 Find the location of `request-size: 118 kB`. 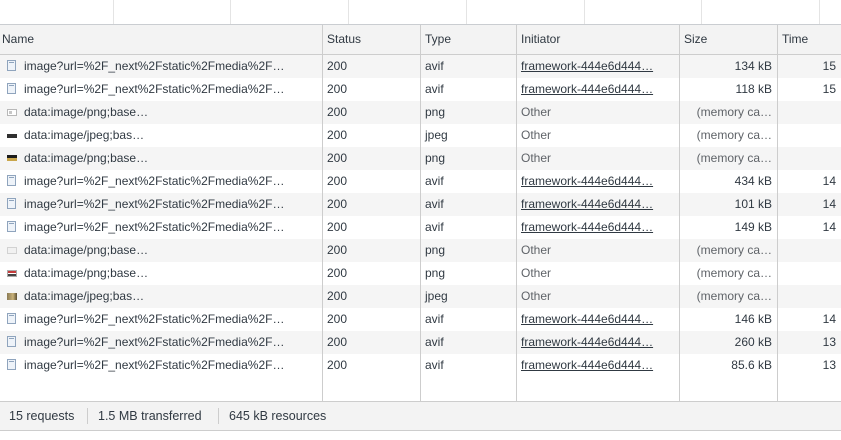

request-size: 118 kB is located at coordinates (753, 89).